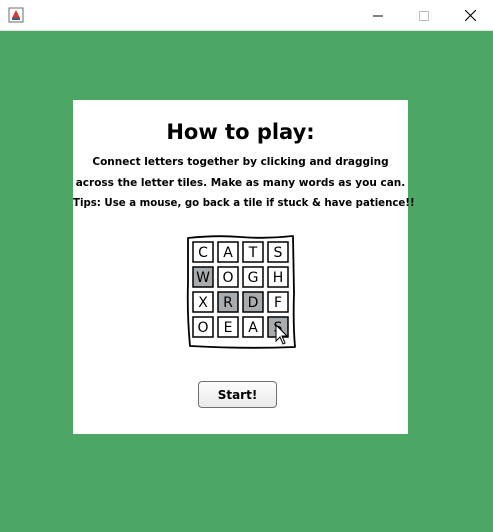 The image size is (493, 532). I want to click on letter-tile: G, so click(253, 277).